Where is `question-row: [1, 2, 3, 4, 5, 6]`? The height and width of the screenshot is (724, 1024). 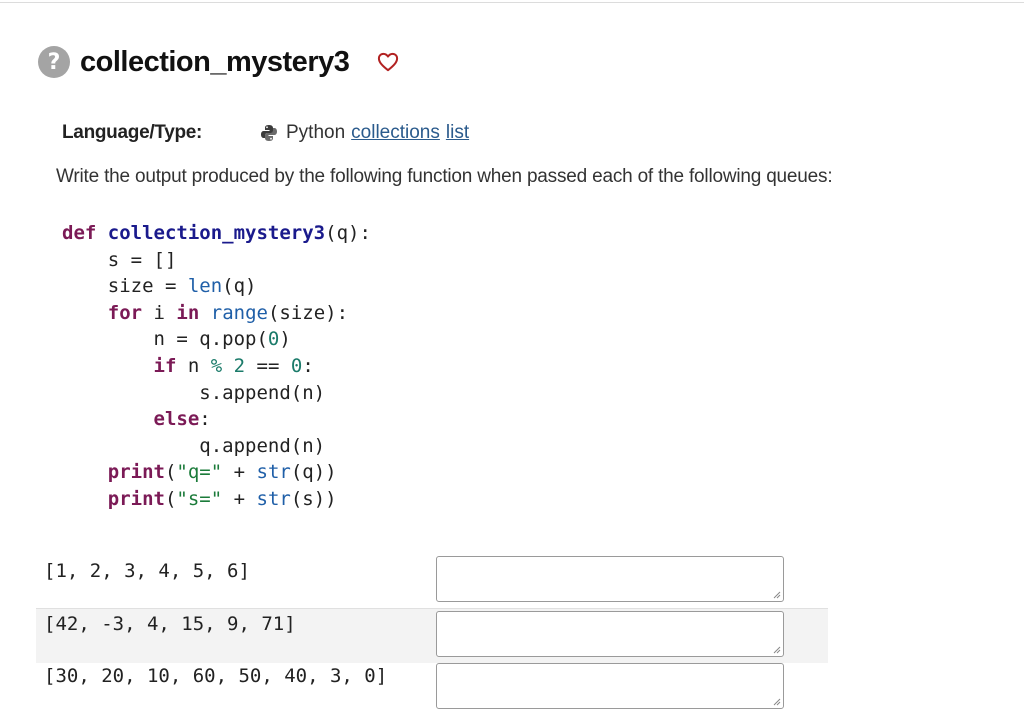
question-row: [1, 2, 3, 4, 5, 6] is located at coordinates (432, 582).